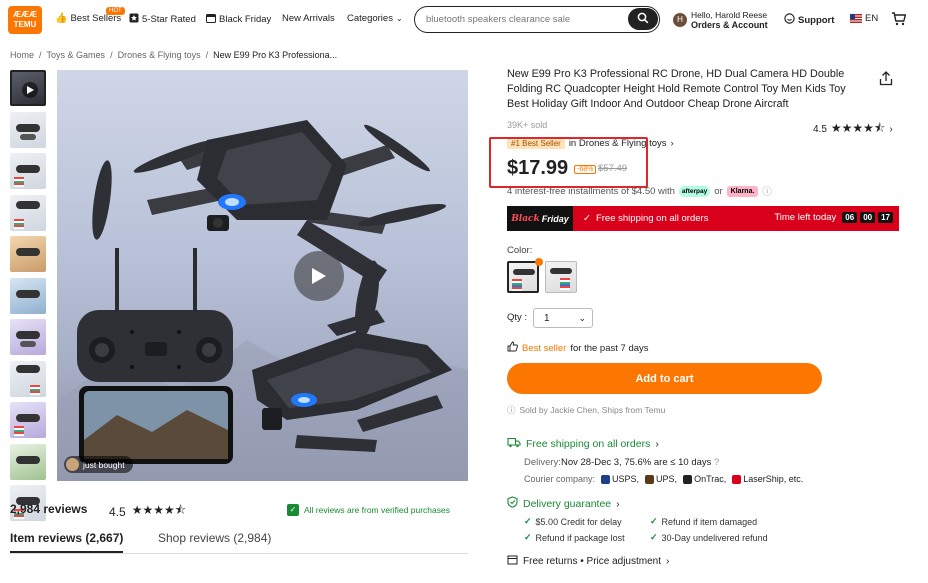  What do you see at coordinates (680, 20) in the screenshot?
I see `avatar: H` at bounding box center [680, 20].